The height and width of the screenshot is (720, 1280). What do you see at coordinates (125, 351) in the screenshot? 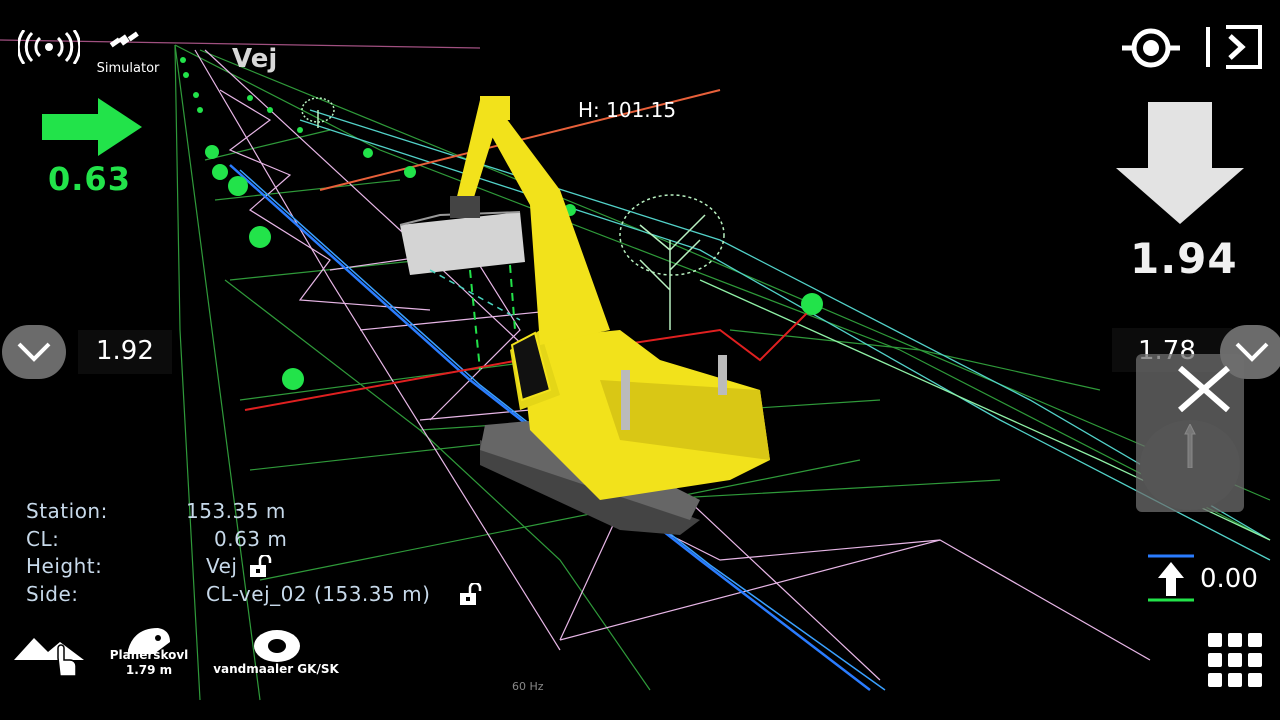
I see `left-edge-value: 1.92` at bounding box center [125, 351].